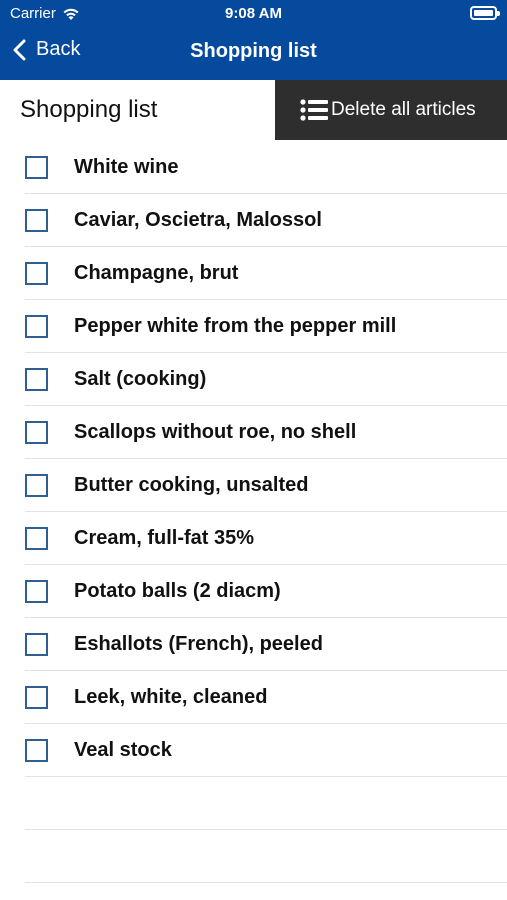  I want to click on item-label: Champagne, brut, so click(156, 273).